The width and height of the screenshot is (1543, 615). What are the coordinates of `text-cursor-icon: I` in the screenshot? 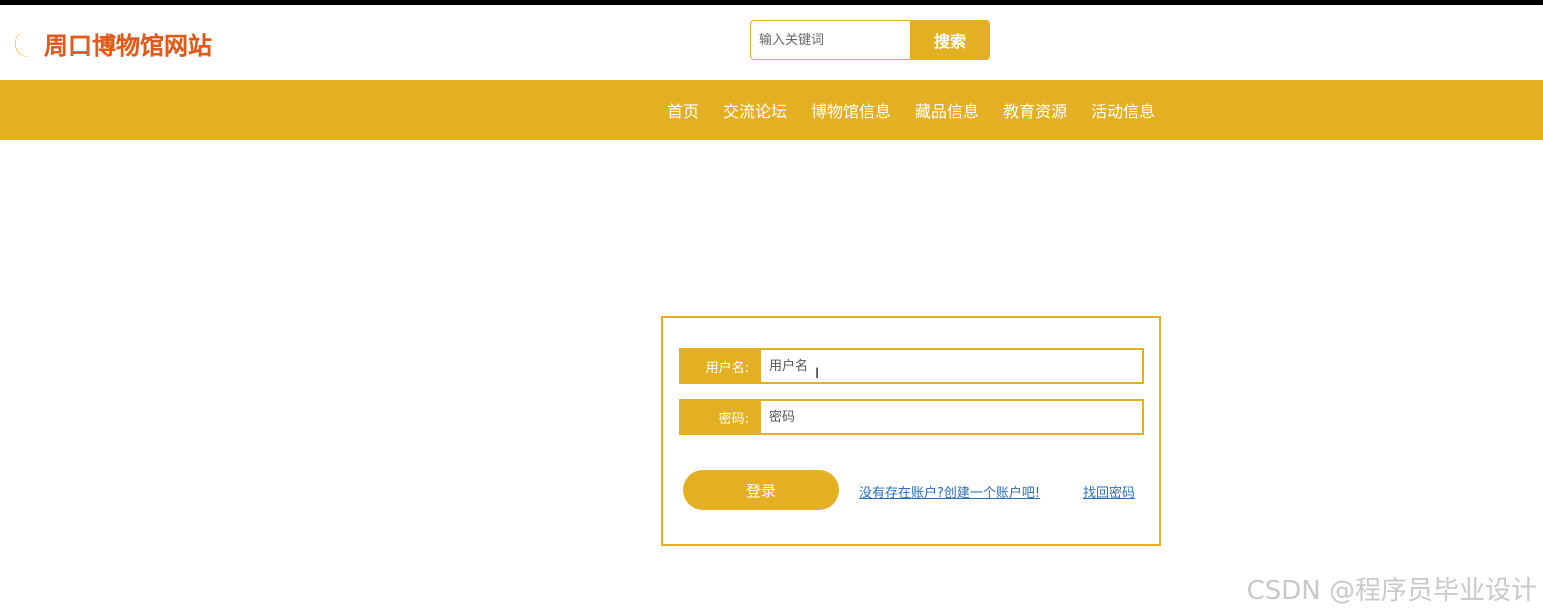 It's located at (817, 374).